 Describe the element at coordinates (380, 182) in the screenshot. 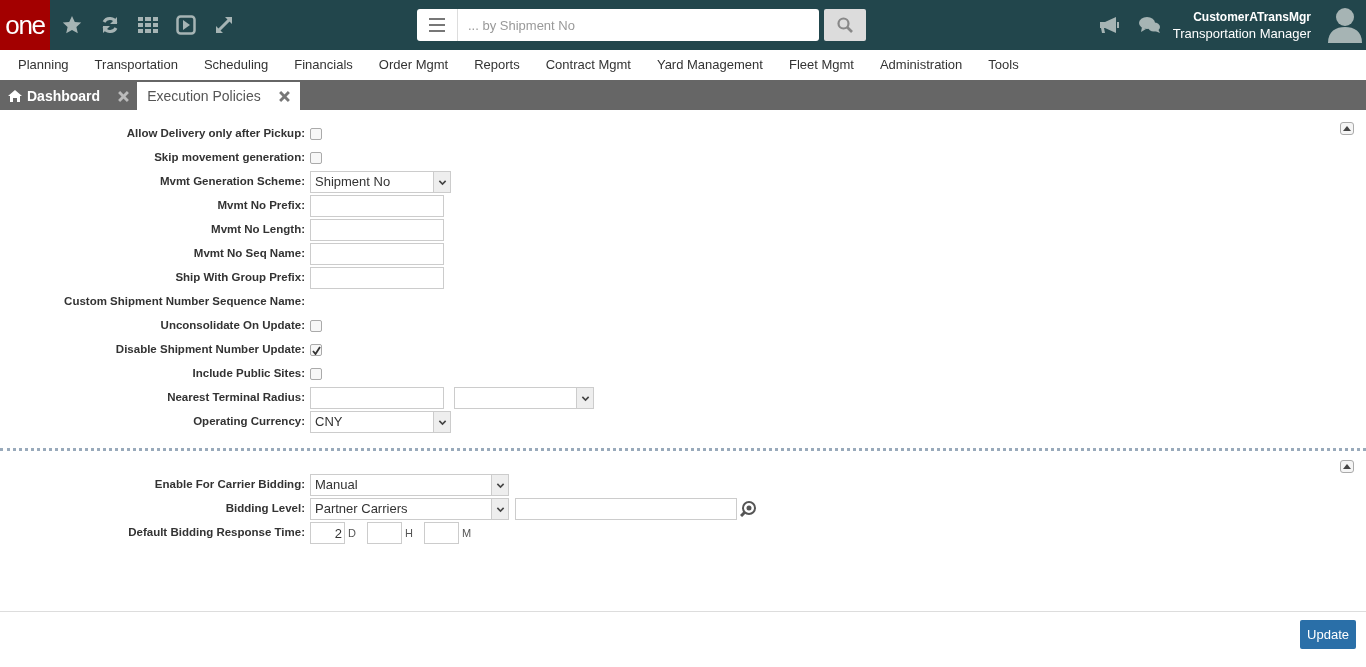

I see `select-field: Shipment No` at that location.